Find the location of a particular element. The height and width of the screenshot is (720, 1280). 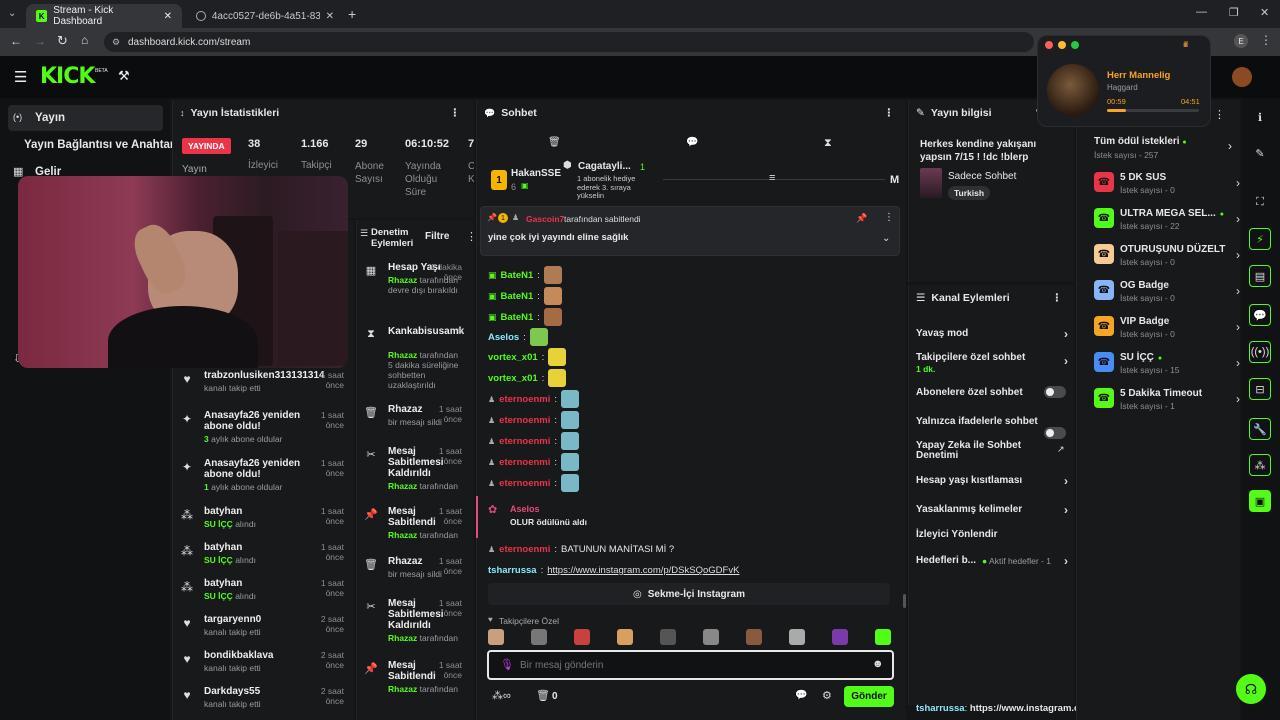

profile-avatar: E is located at coordinates (1241, 41).